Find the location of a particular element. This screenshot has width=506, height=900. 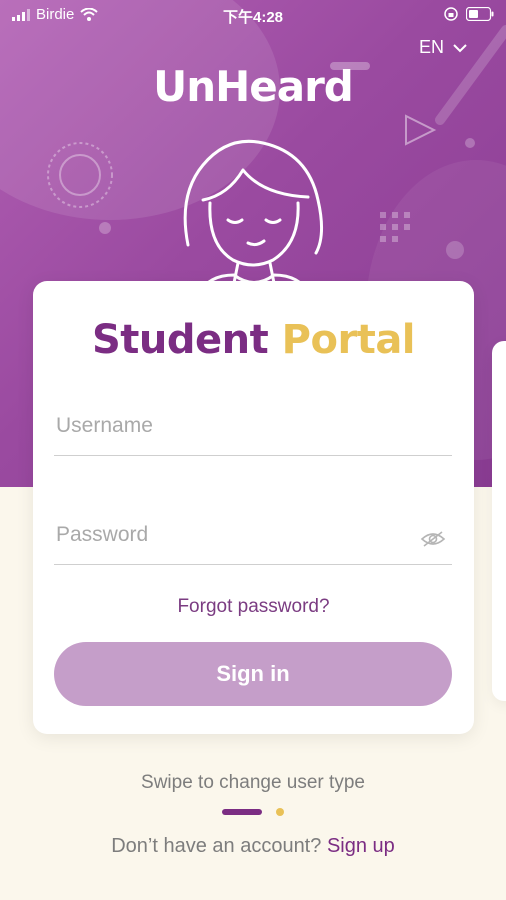

signup-row: Don’t have an account? Sign up is located at coordinates (253, 846).